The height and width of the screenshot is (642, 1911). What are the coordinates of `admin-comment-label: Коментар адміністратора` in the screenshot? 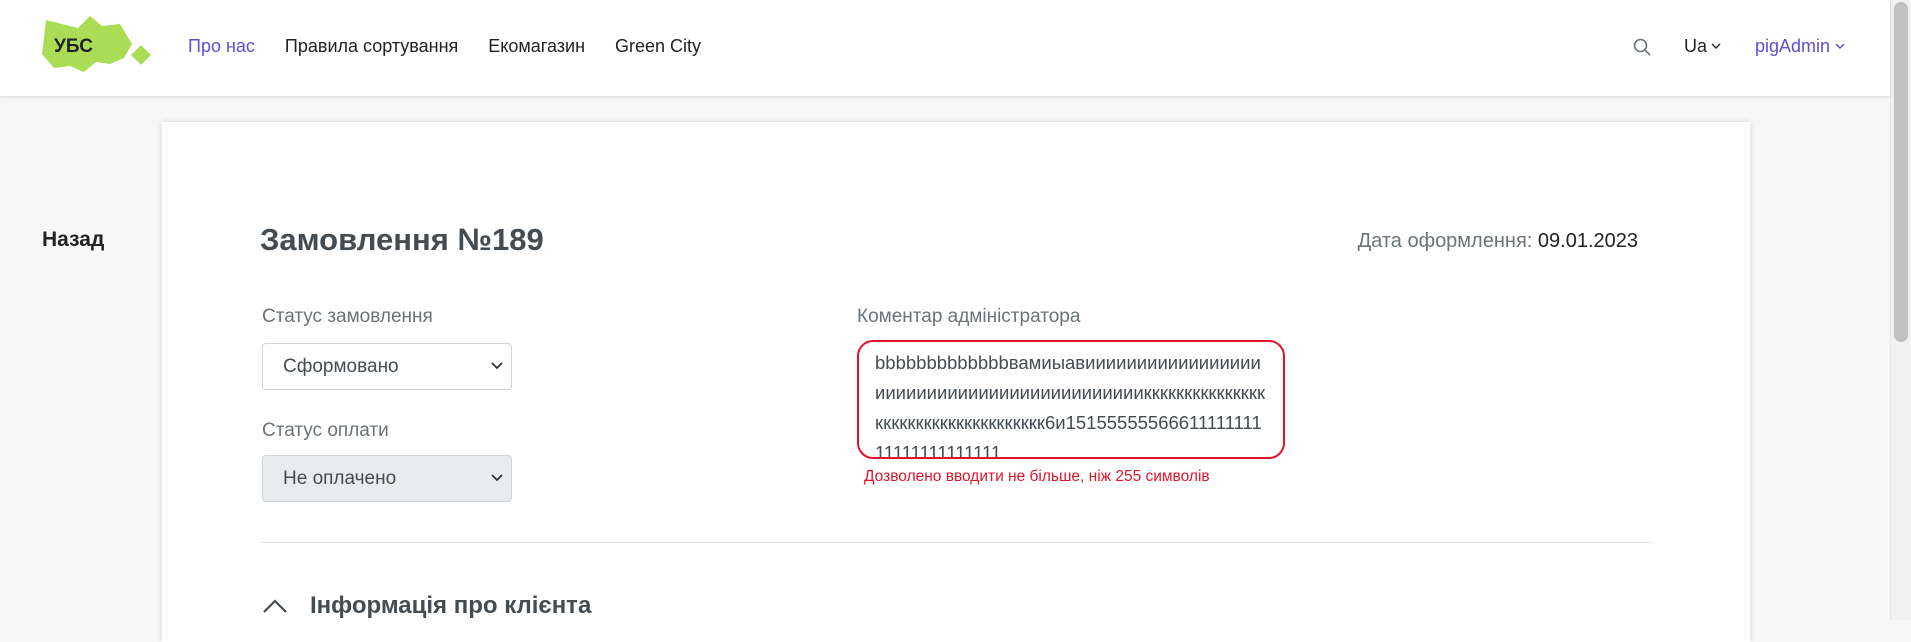 It's located at (969, 316).